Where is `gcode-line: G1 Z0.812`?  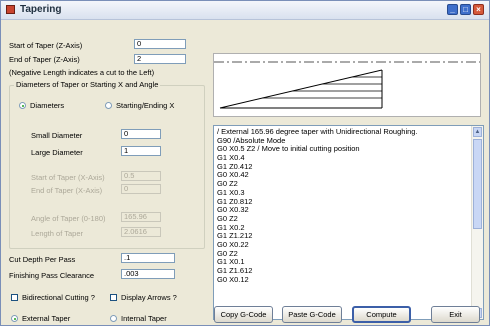 gcode-line: G1 Z0.812 is located at coordinates (235, 201).